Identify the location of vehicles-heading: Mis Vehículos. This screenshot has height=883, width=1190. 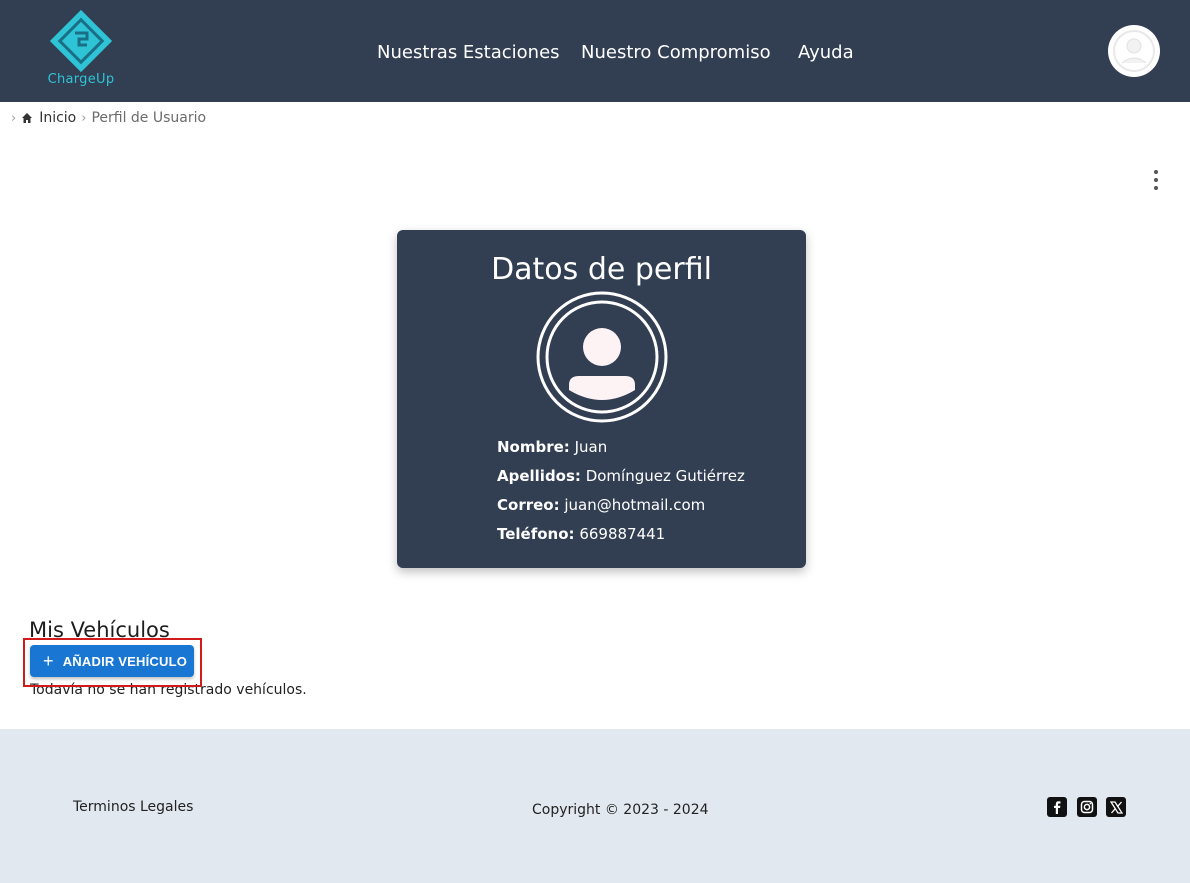
(99, 630).